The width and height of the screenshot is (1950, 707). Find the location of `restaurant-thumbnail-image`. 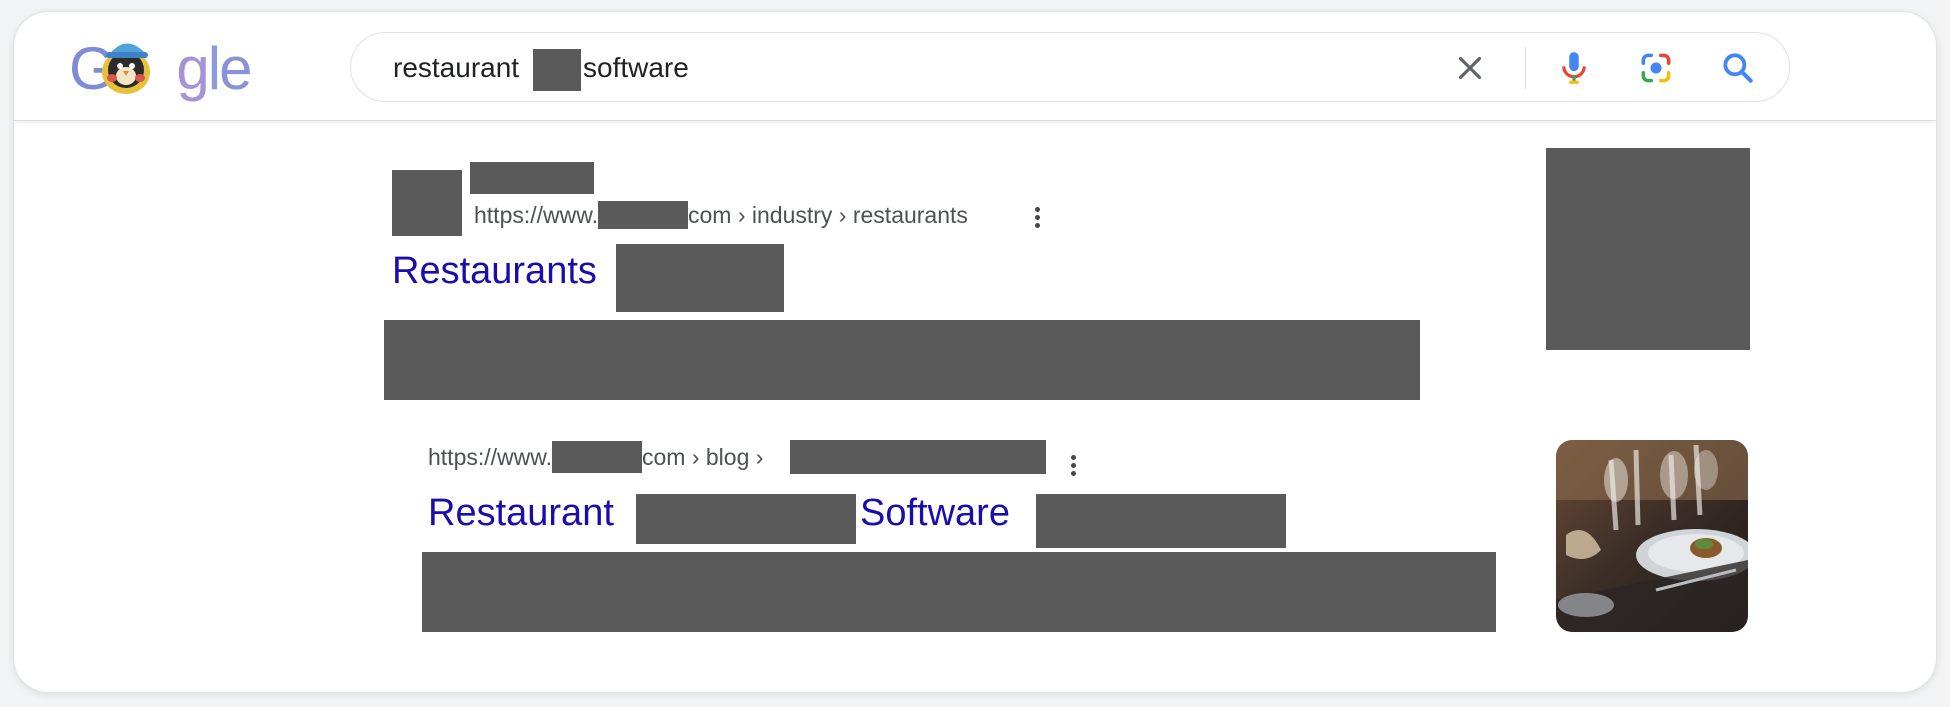

restaurant-thumbnail-image is located at coordinates (1652, 536).